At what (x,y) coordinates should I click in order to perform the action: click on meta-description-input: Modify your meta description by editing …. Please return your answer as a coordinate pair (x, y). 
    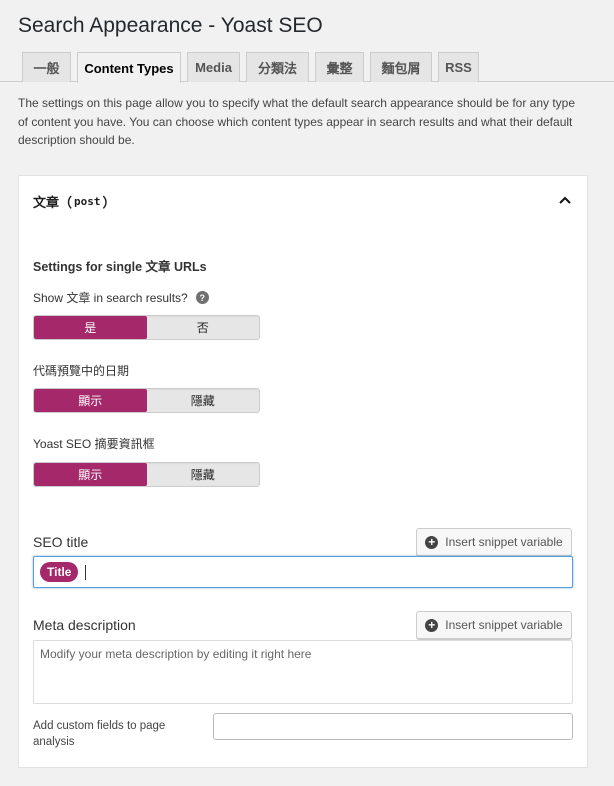
    Looking at the image, I should click on (303, 672).